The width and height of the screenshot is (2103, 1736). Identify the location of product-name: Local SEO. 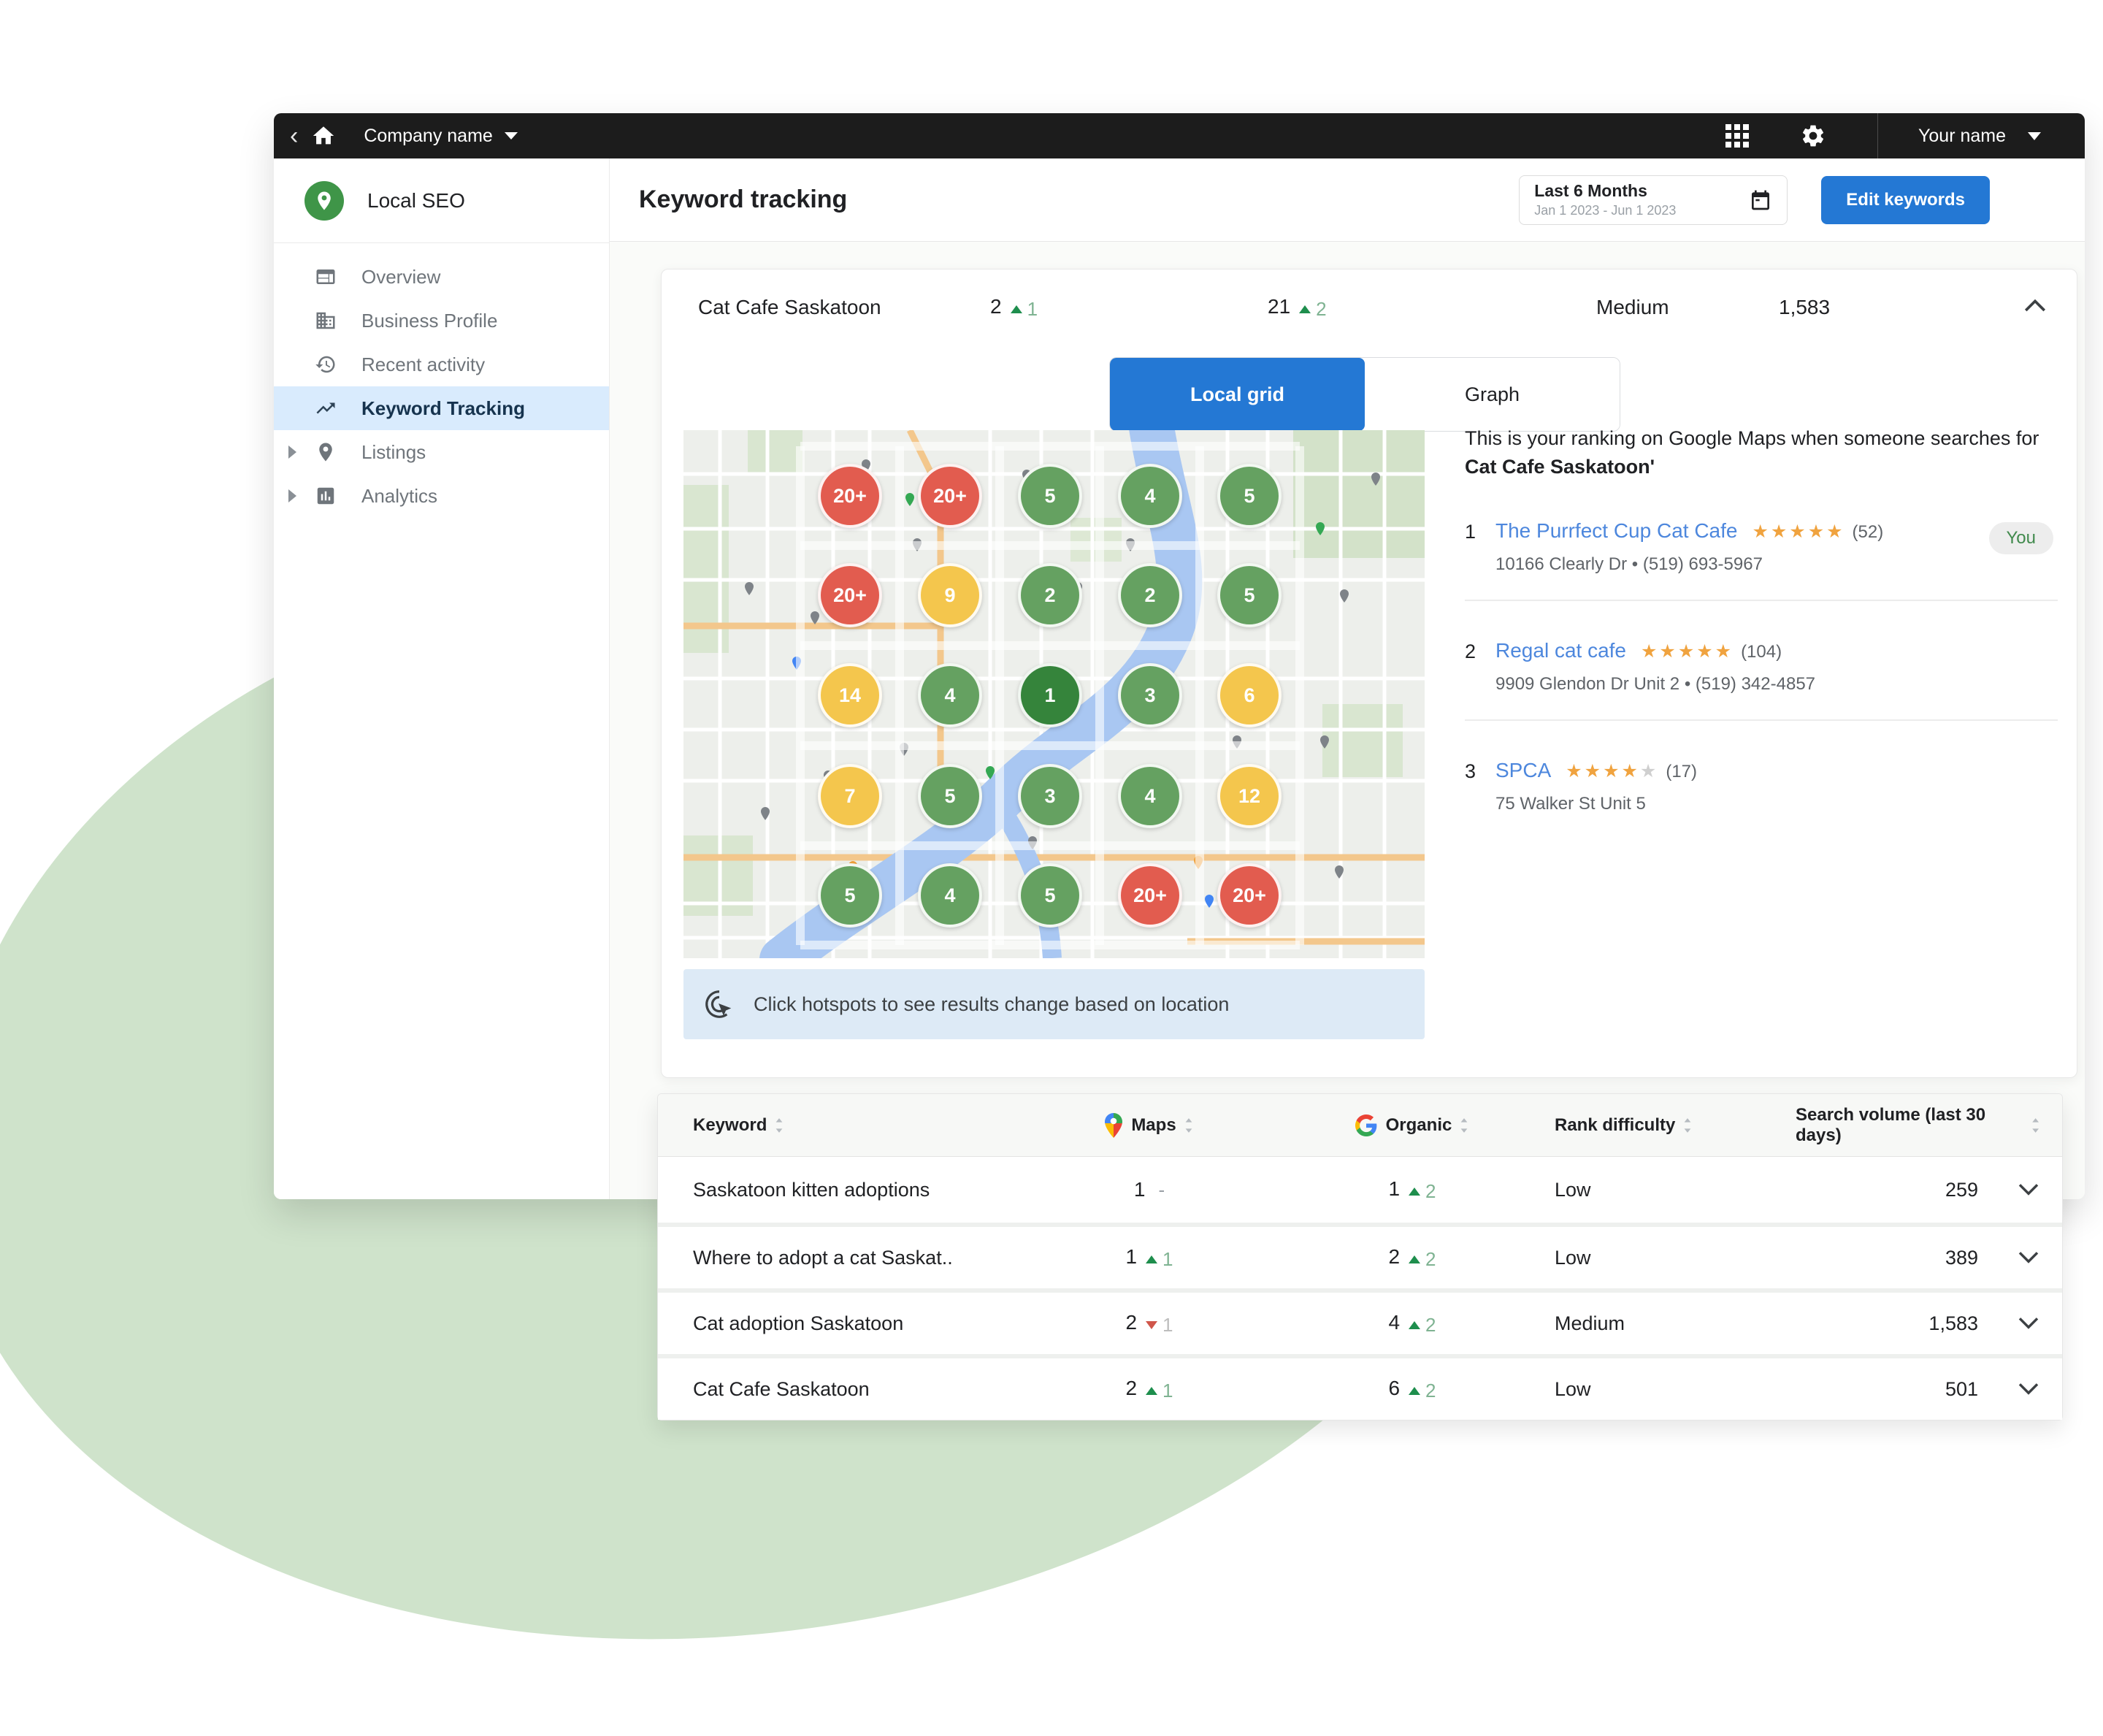
(416, 200).